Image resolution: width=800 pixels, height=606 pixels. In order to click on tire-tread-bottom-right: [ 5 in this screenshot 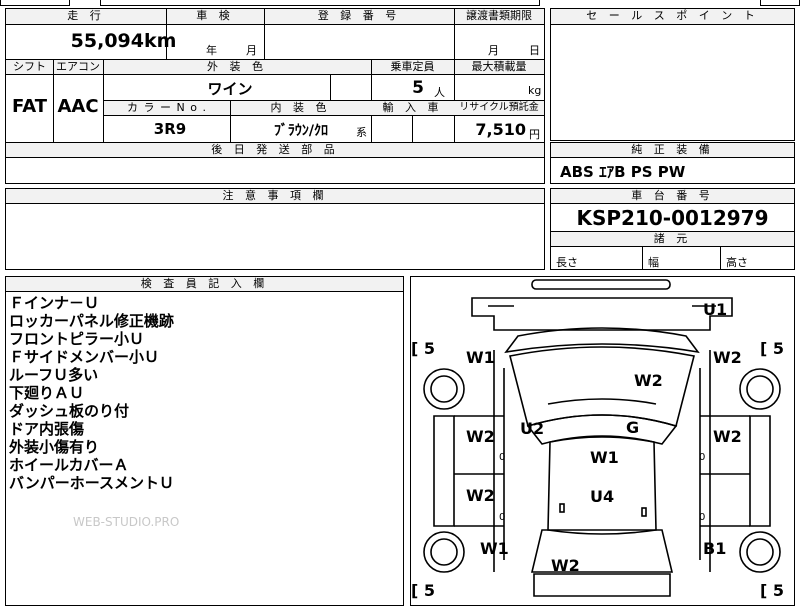, I will do `click(772, 590)`.